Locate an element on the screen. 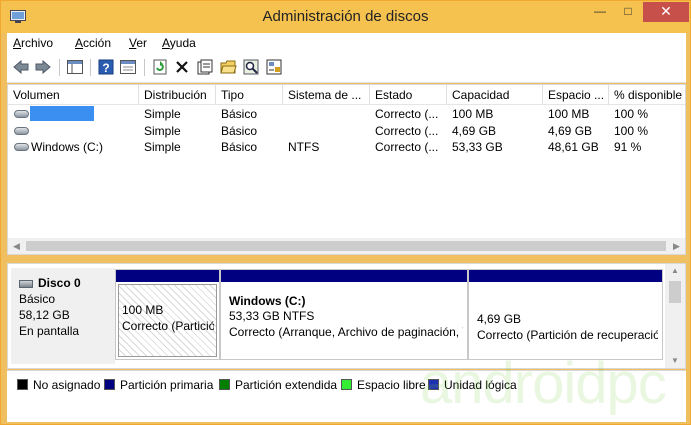  properties-button is located at coordinates (205, 67).